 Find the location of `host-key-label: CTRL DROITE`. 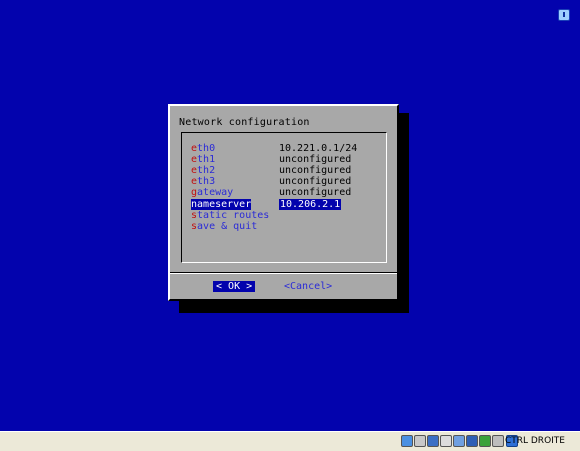

host-key-label: CTRL DROITE is located at coordinates (534, 441).